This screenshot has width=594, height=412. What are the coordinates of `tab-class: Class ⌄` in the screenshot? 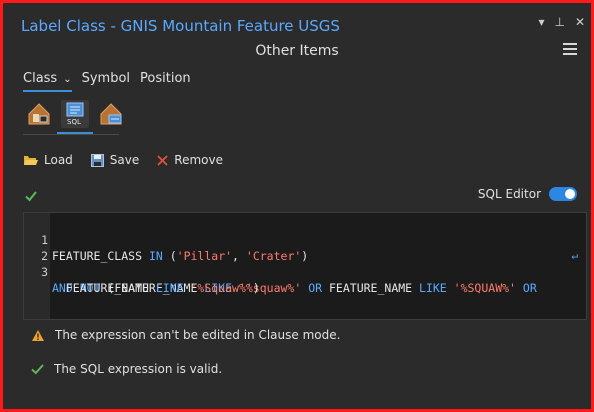 It's located at (47, 81).